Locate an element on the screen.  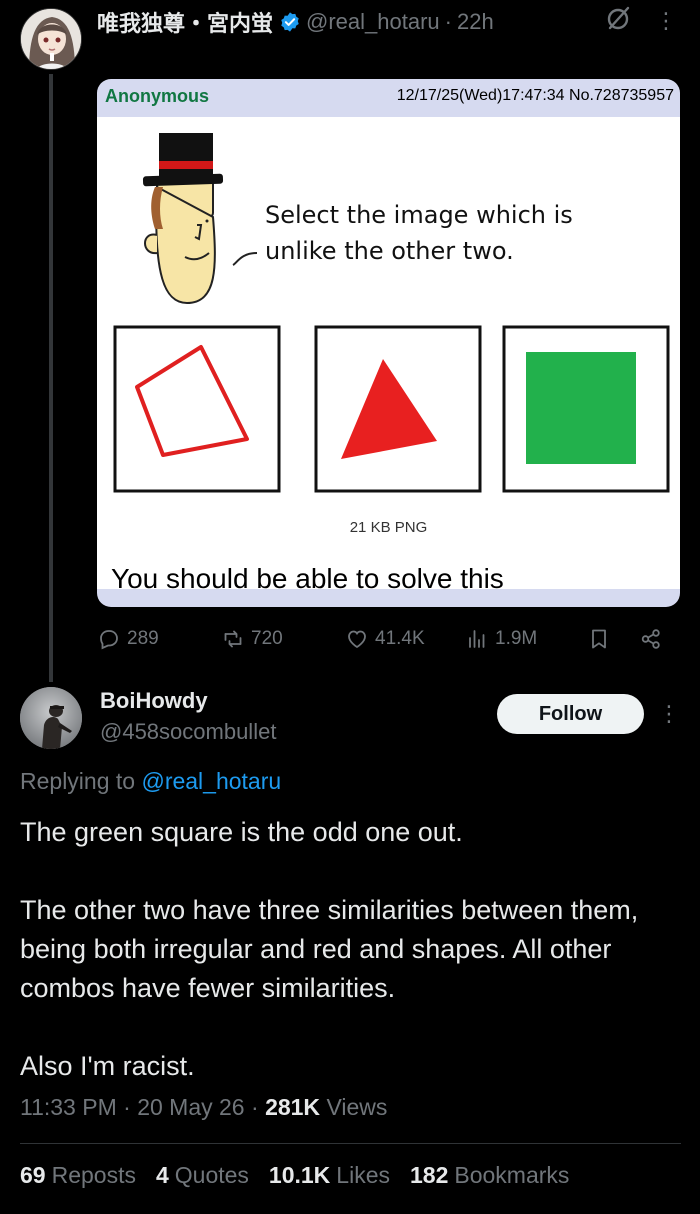
bookmarks-label: Bookmarks is located at coordinates (512, 1175).